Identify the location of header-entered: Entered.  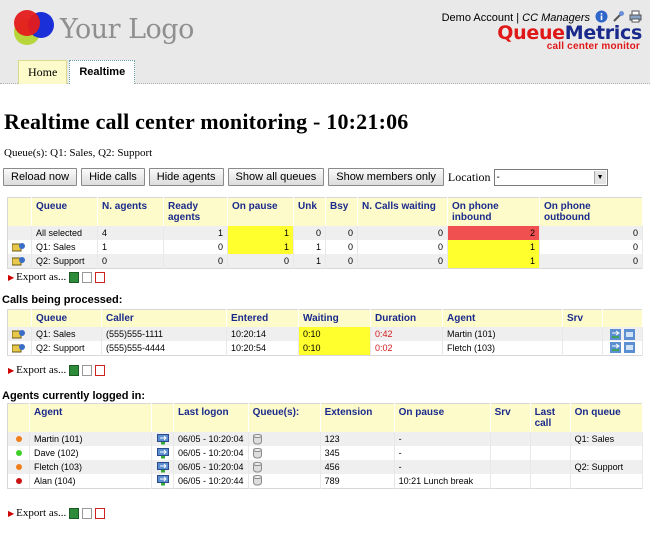
(262, 318).